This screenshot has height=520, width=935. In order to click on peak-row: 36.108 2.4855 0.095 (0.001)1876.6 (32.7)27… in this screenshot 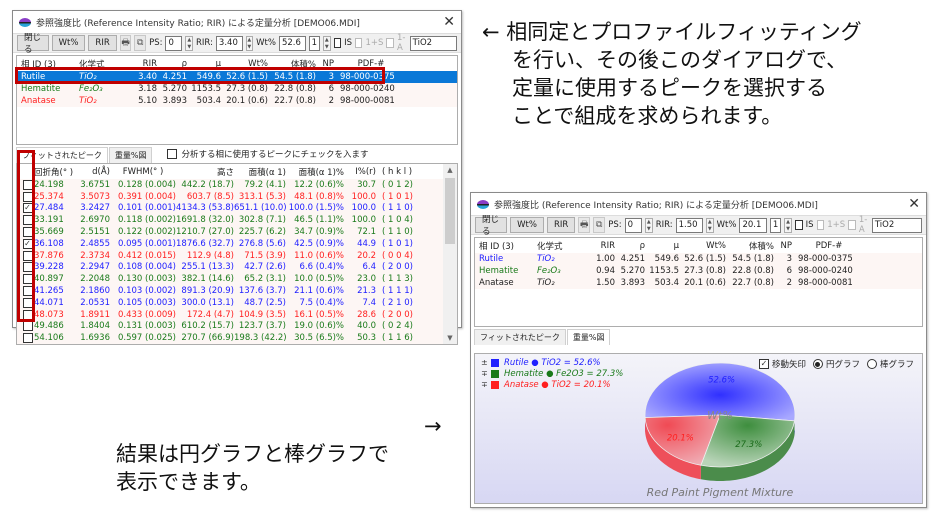, I will do `click(237, 243)`.